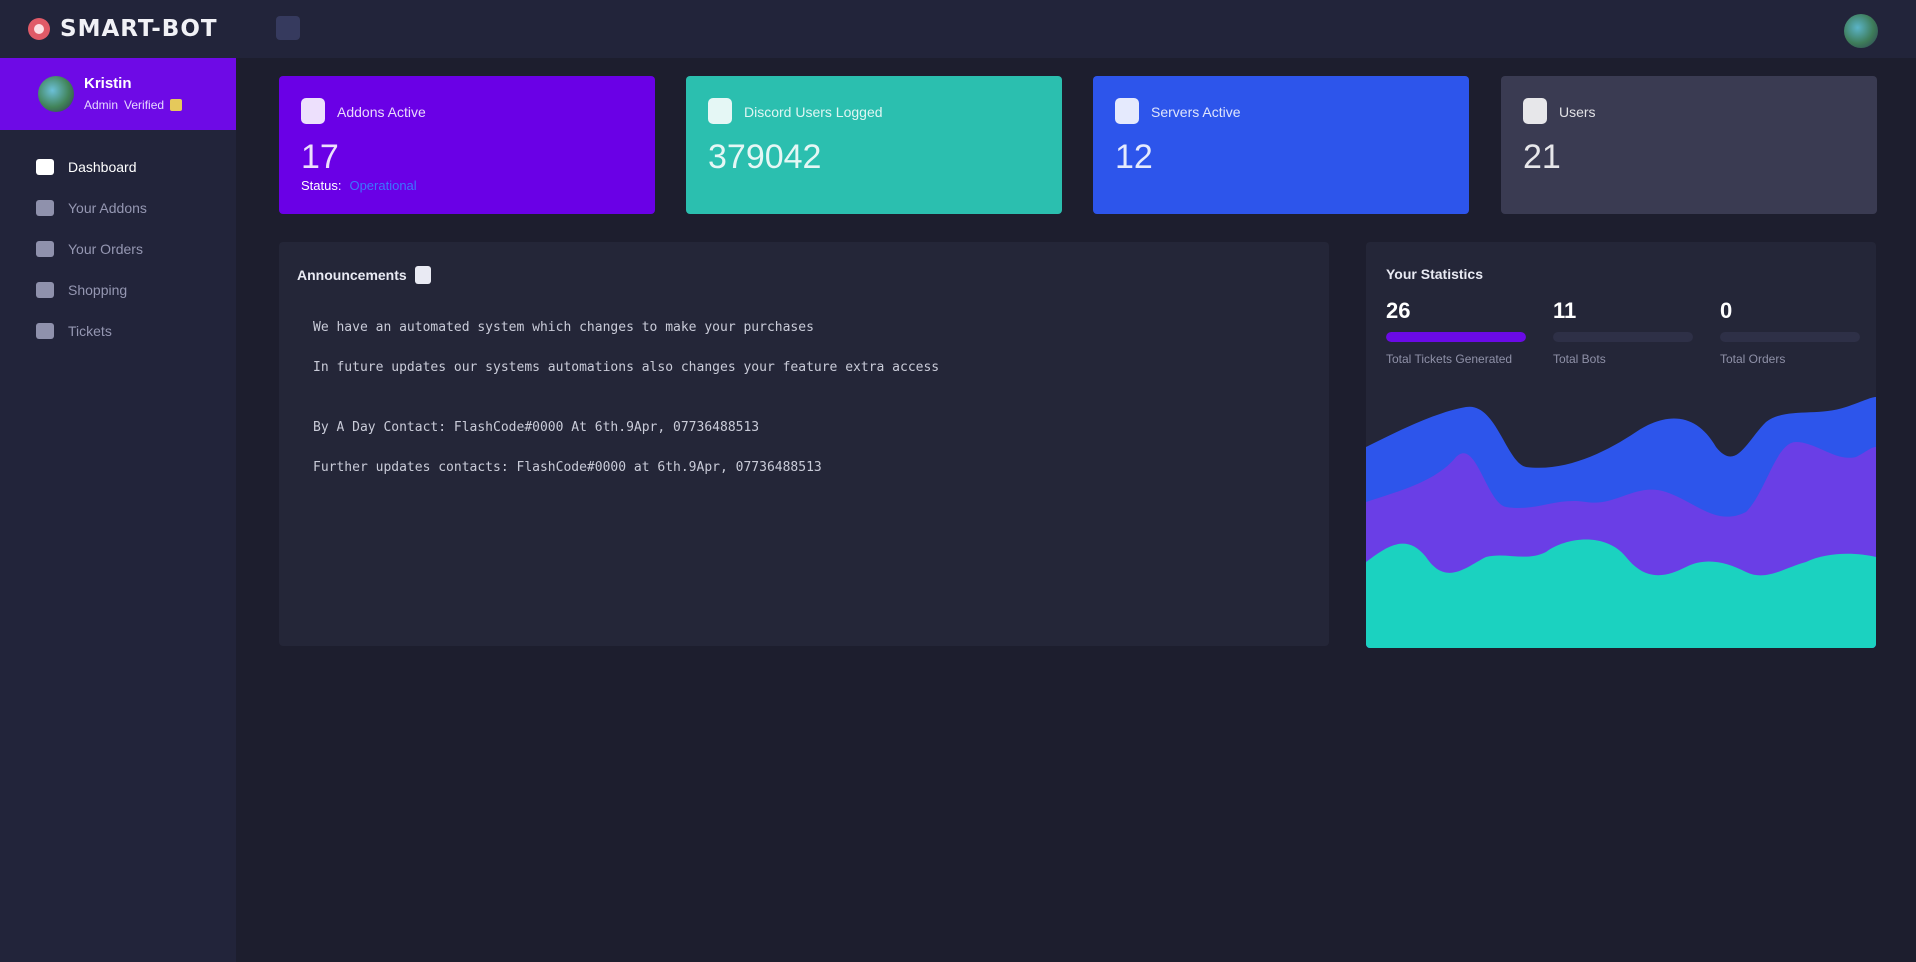 The width and height of the screenshot is (1916, 962). What do you see at coordinates (765, 157) in the screenshot?
I see `card-value: 379042` at bounding box center [765, 157].